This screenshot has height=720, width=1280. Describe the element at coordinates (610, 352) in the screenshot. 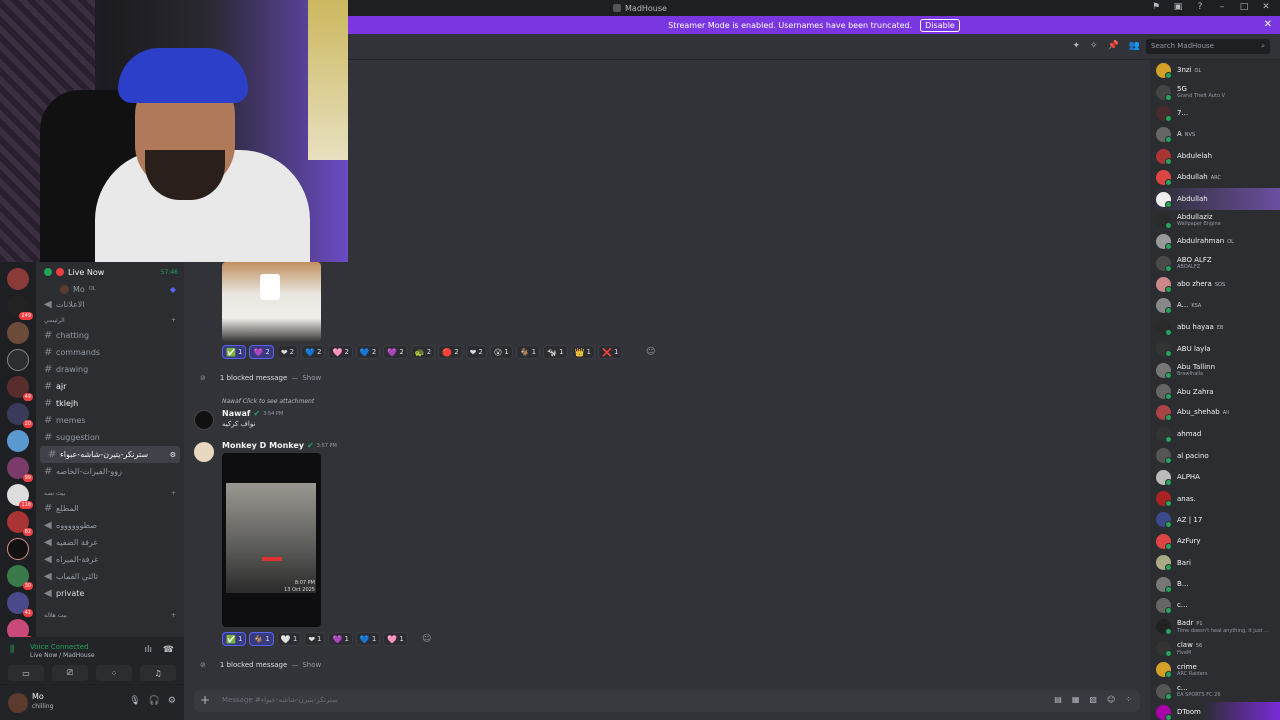

I see `reaction-button: ❌ 1` at that location.